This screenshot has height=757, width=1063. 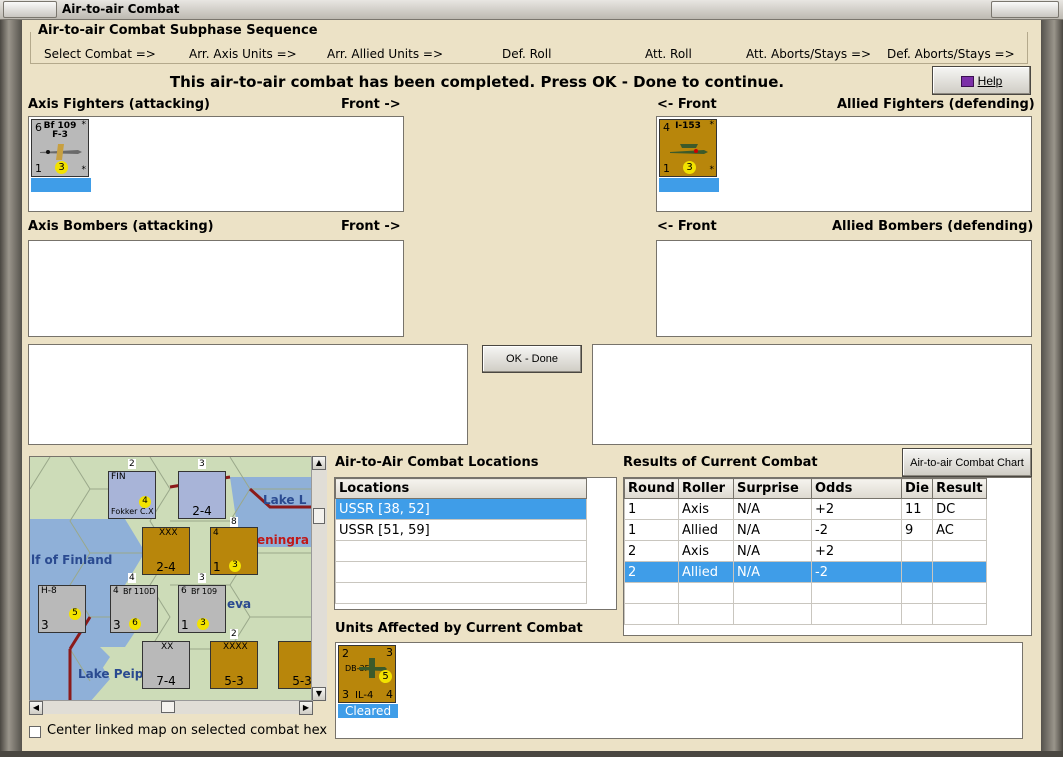 I want to click on units-affected-box: 2 3 DB-3F 3 IL-4 5 4 Cleared, so click(x=679, y=690).